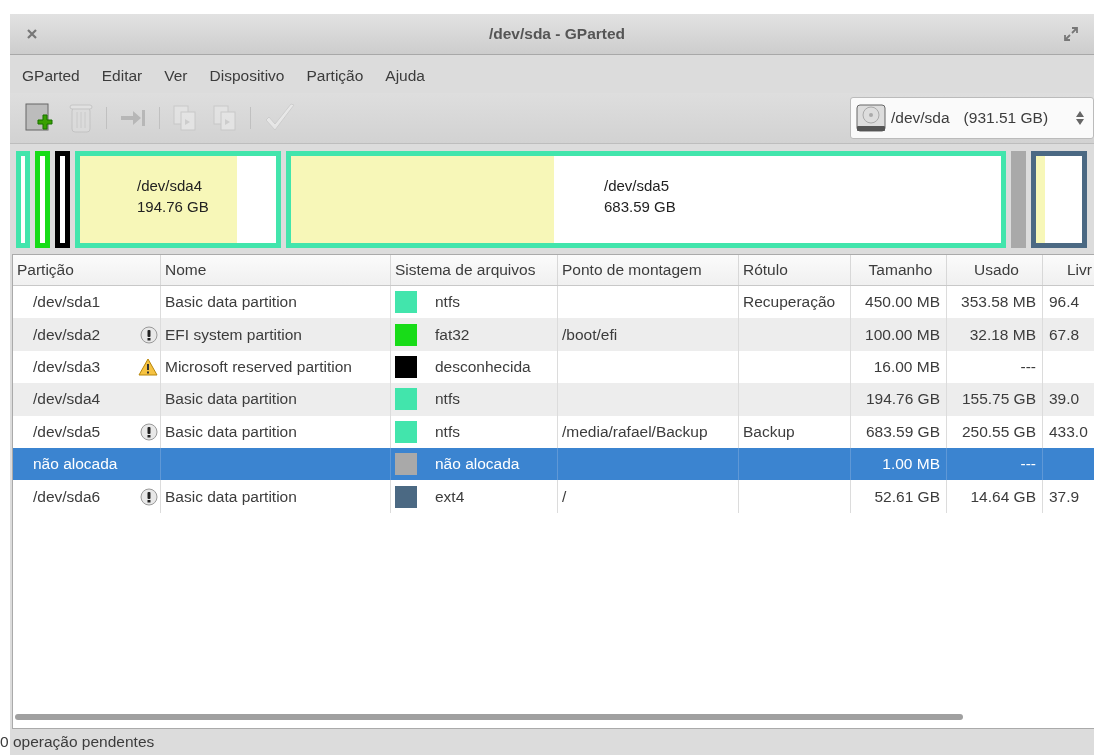 The image size is (1094, 755). I want to click on table-cell: 450.00 MB, so click(902, 302).